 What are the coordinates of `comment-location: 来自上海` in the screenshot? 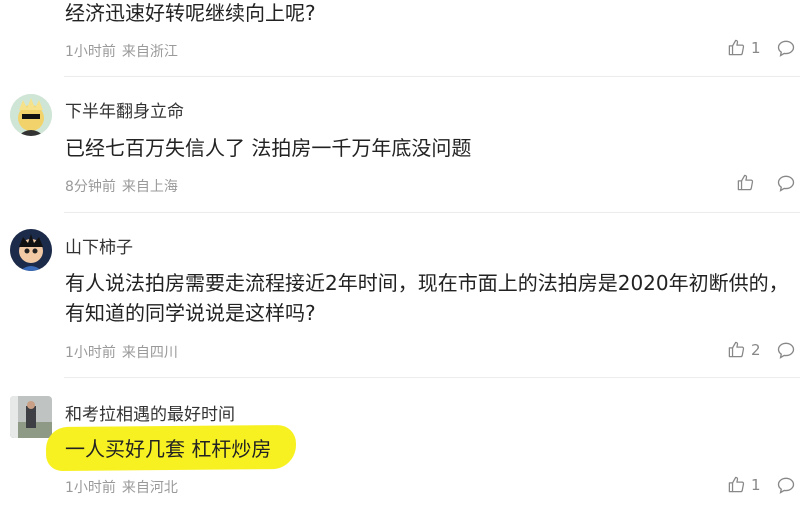 It's located at (149, 187).